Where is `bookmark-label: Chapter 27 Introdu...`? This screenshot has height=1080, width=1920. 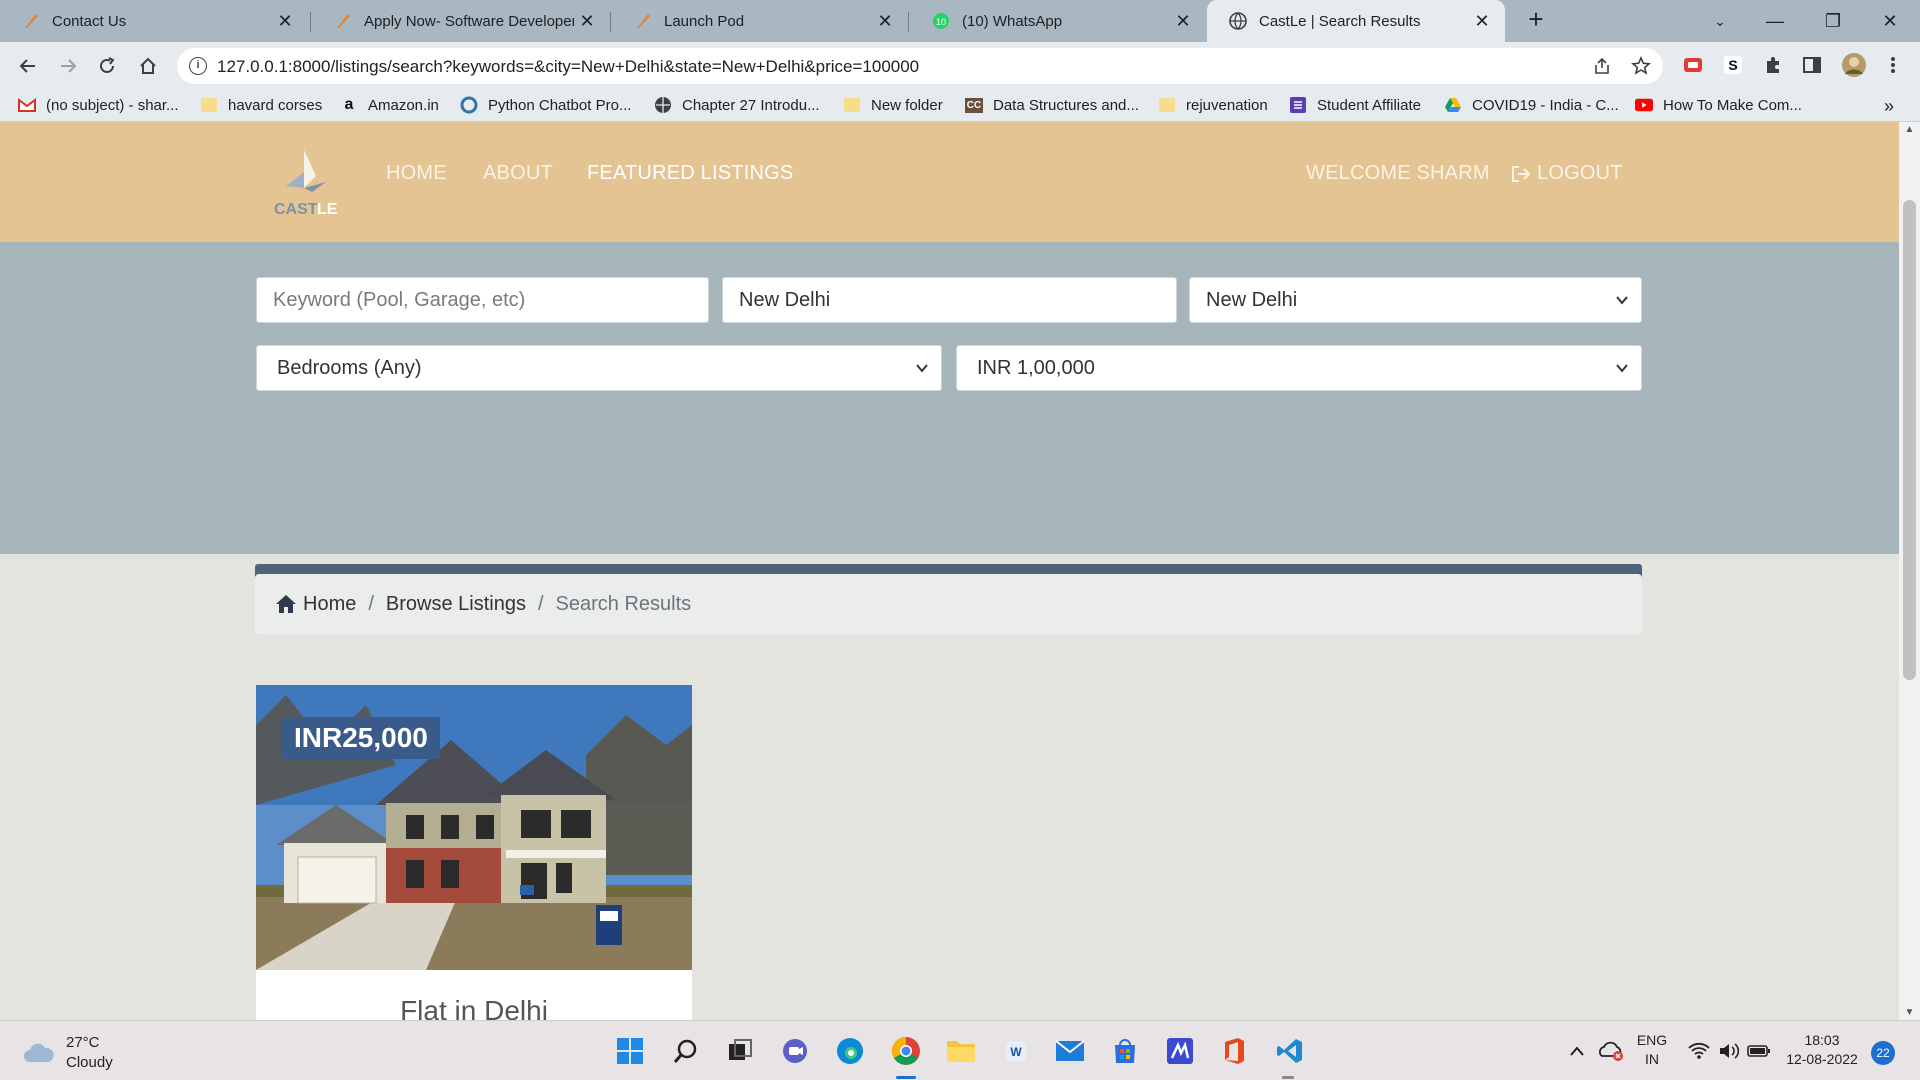
bookmark-label: Chapter 27 Introdu... is located at coordinates (751, 105).